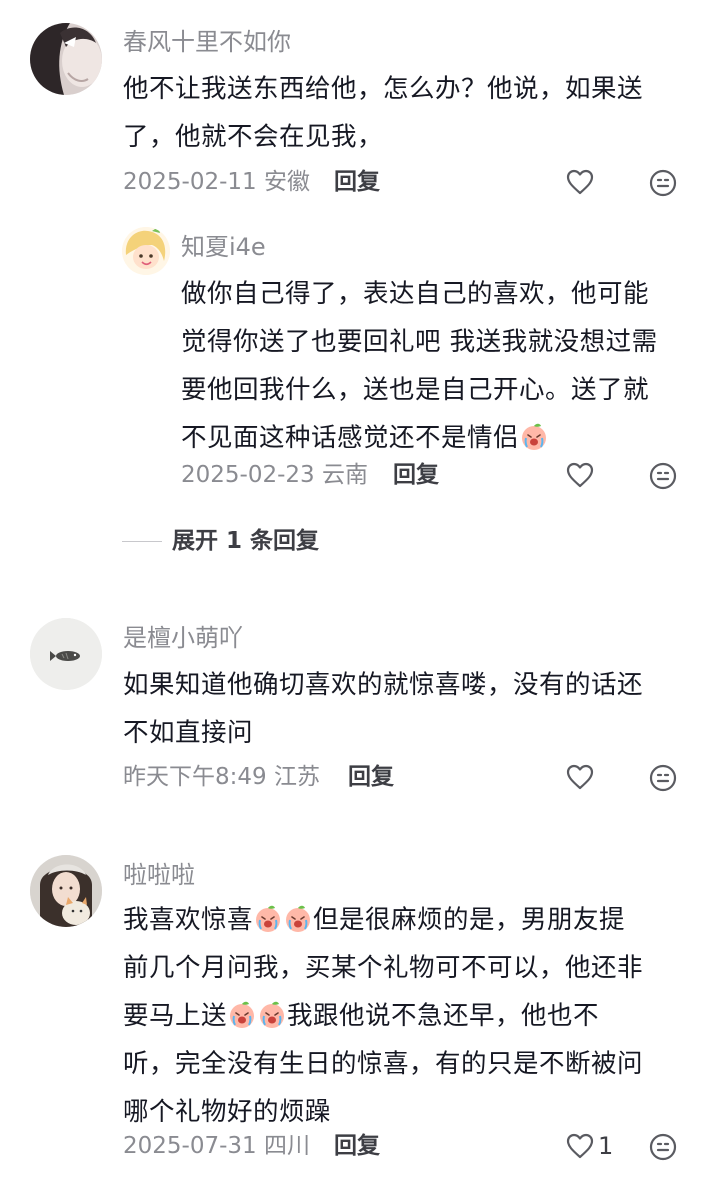 The height and width of the screenshot is (1184, 720). Describe the element at coordinates (207, 42) in the screenshot. I see `username: 春风十里不如你` at that location.